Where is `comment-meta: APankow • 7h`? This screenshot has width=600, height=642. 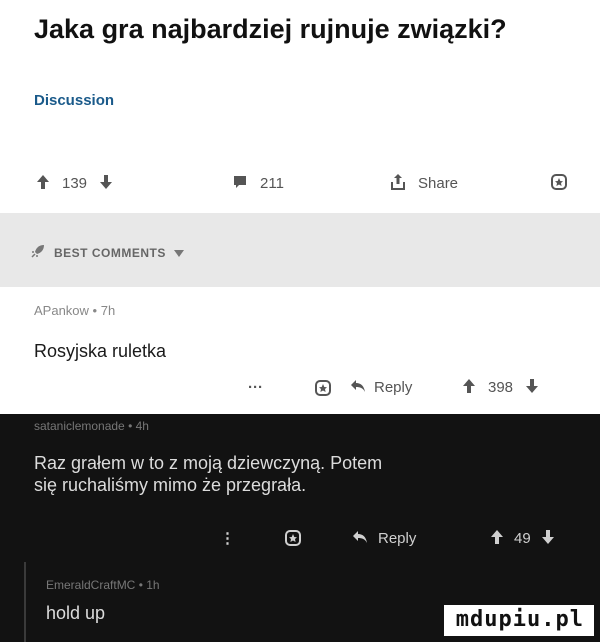
comment-meta: APankow • 7h is located at coordinates (74, 310).